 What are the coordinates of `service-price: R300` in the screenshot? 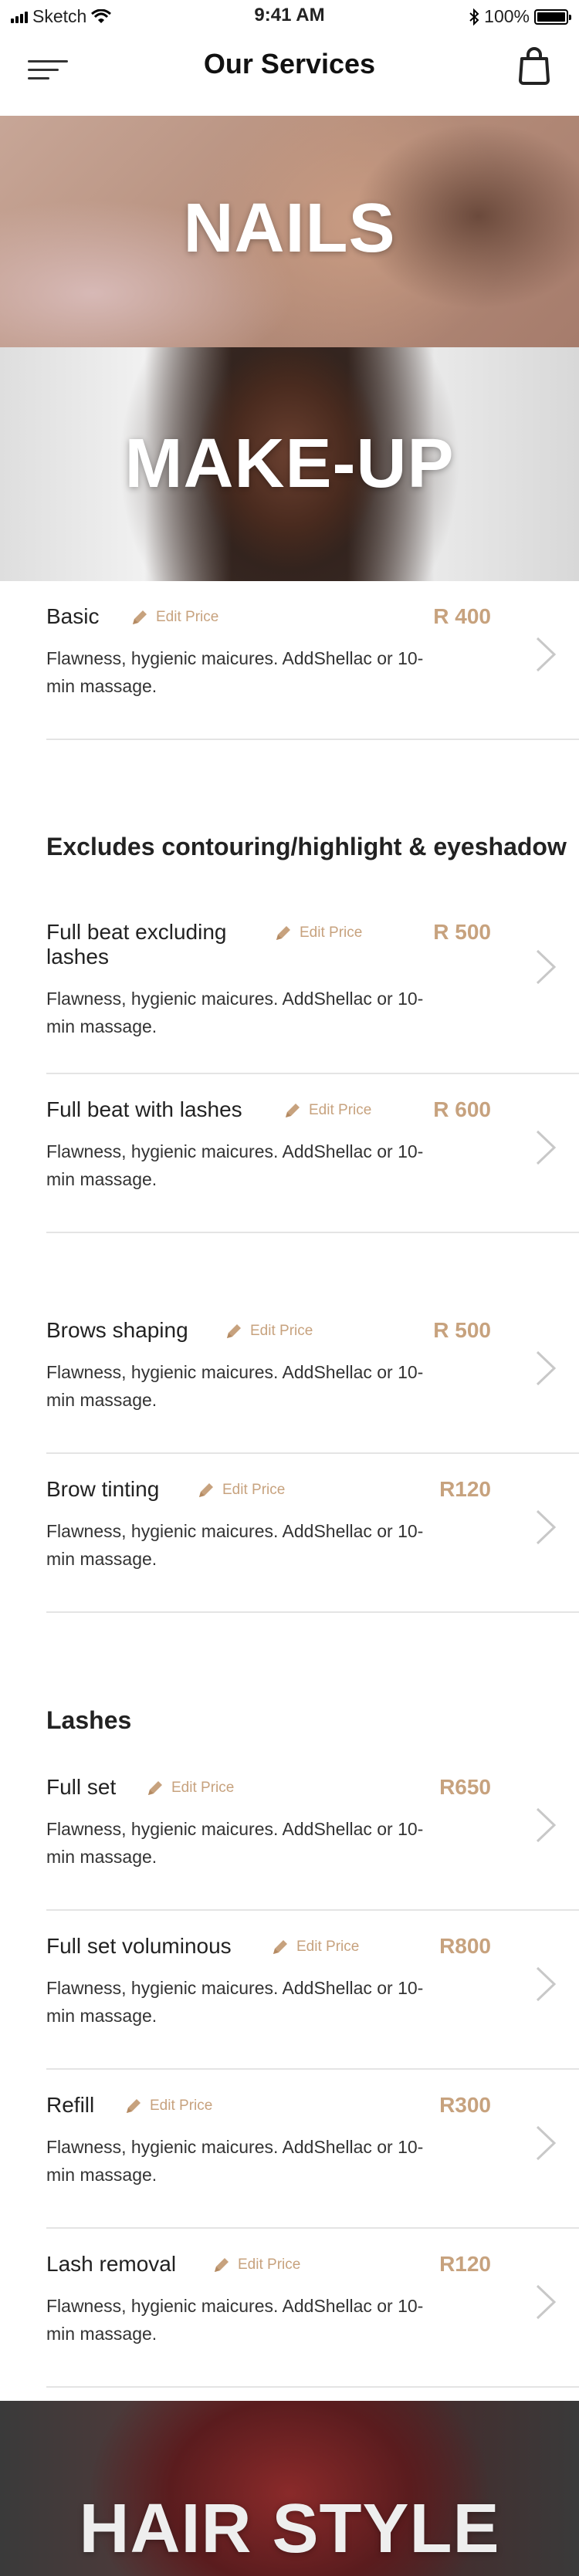 It's located at (465, 2105).